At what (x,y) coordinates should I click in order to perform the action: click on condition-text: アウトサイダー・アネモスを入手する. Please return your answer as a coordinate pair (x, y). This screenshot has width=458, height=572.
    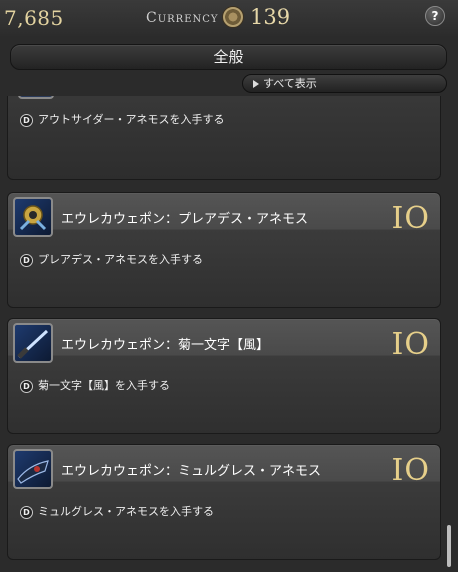
    Looking at the image, I should click on (131, 119).